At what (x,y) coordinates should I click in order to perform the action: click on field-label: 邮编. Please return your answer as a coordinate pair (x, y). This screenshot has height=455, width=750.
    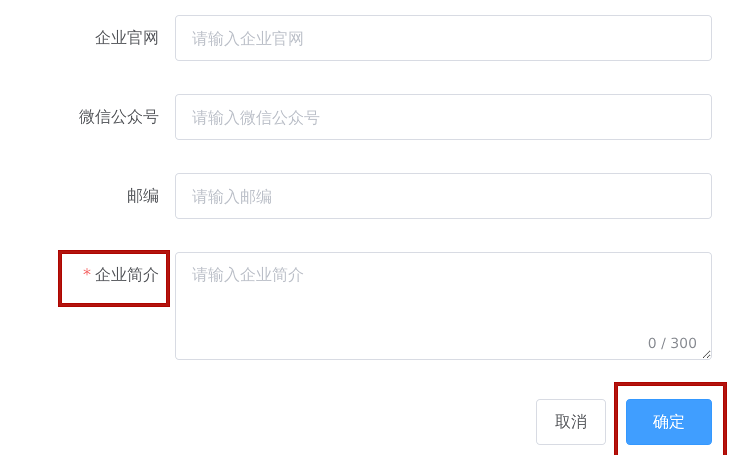
    Looking at the image, I should click on (143, 196).